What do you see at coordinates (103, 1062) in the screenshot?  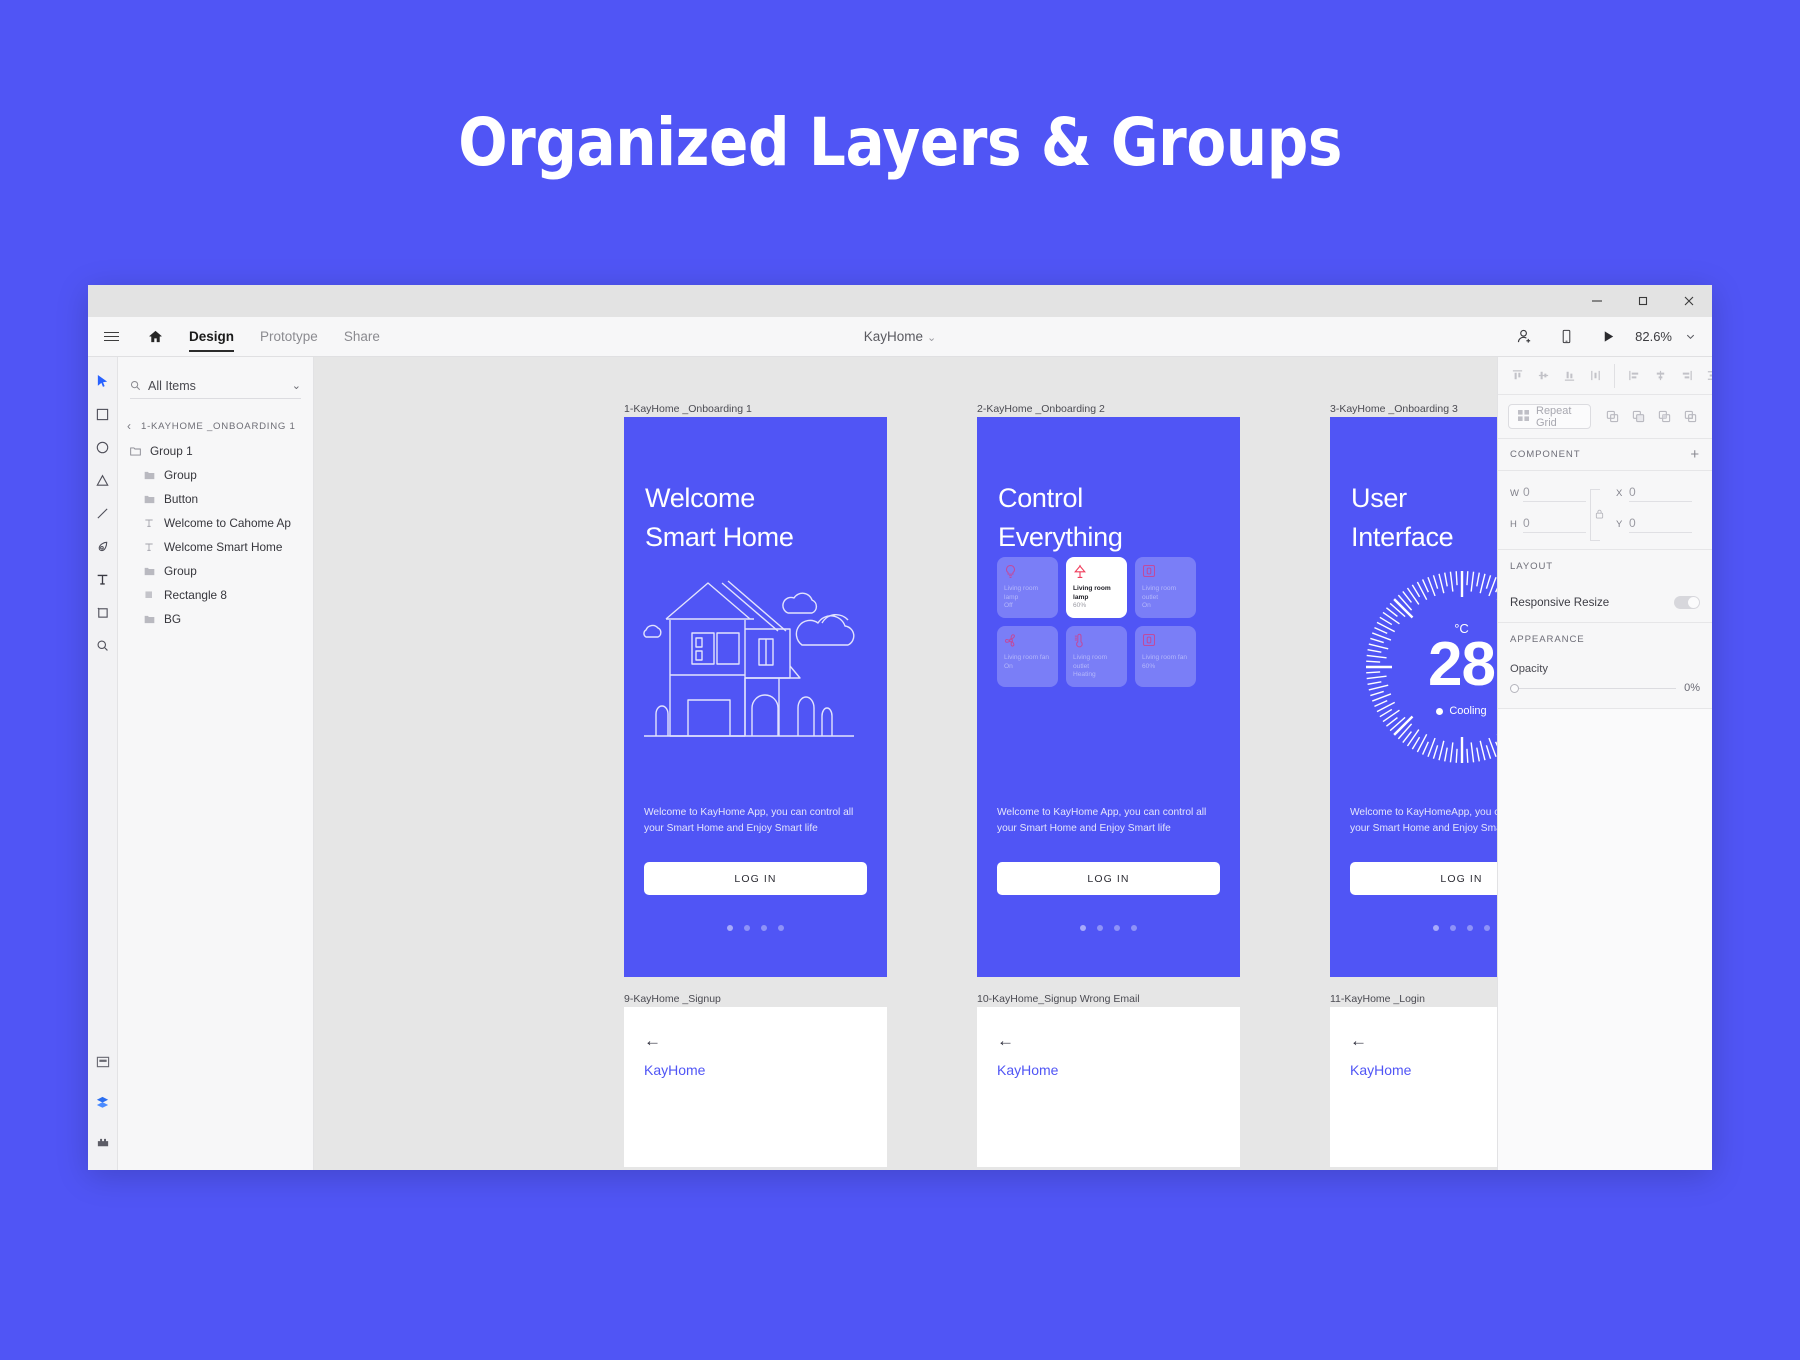 I see `assets-panel-icon` at bounding box center [103, 1062].